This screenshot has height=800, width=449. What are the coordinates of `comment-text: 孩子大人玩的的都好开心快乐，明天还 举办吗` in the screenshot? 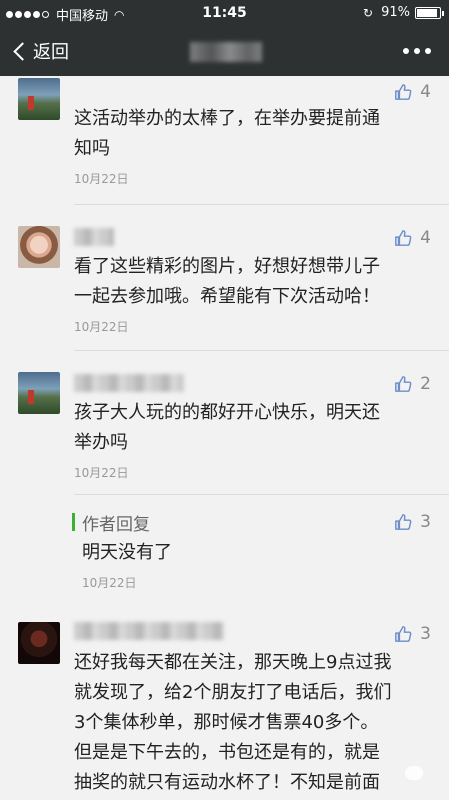 It's located at (227, 427).